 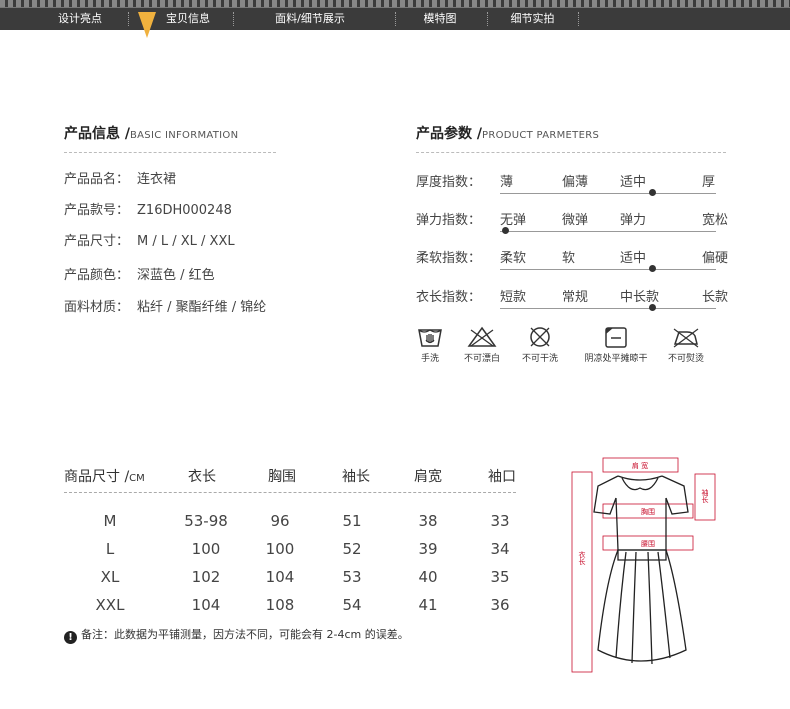 What do you see at coordinates (540, 337) in the screenshot?
I see `no-dry-clean-icon` at bounding box center [540, 337].